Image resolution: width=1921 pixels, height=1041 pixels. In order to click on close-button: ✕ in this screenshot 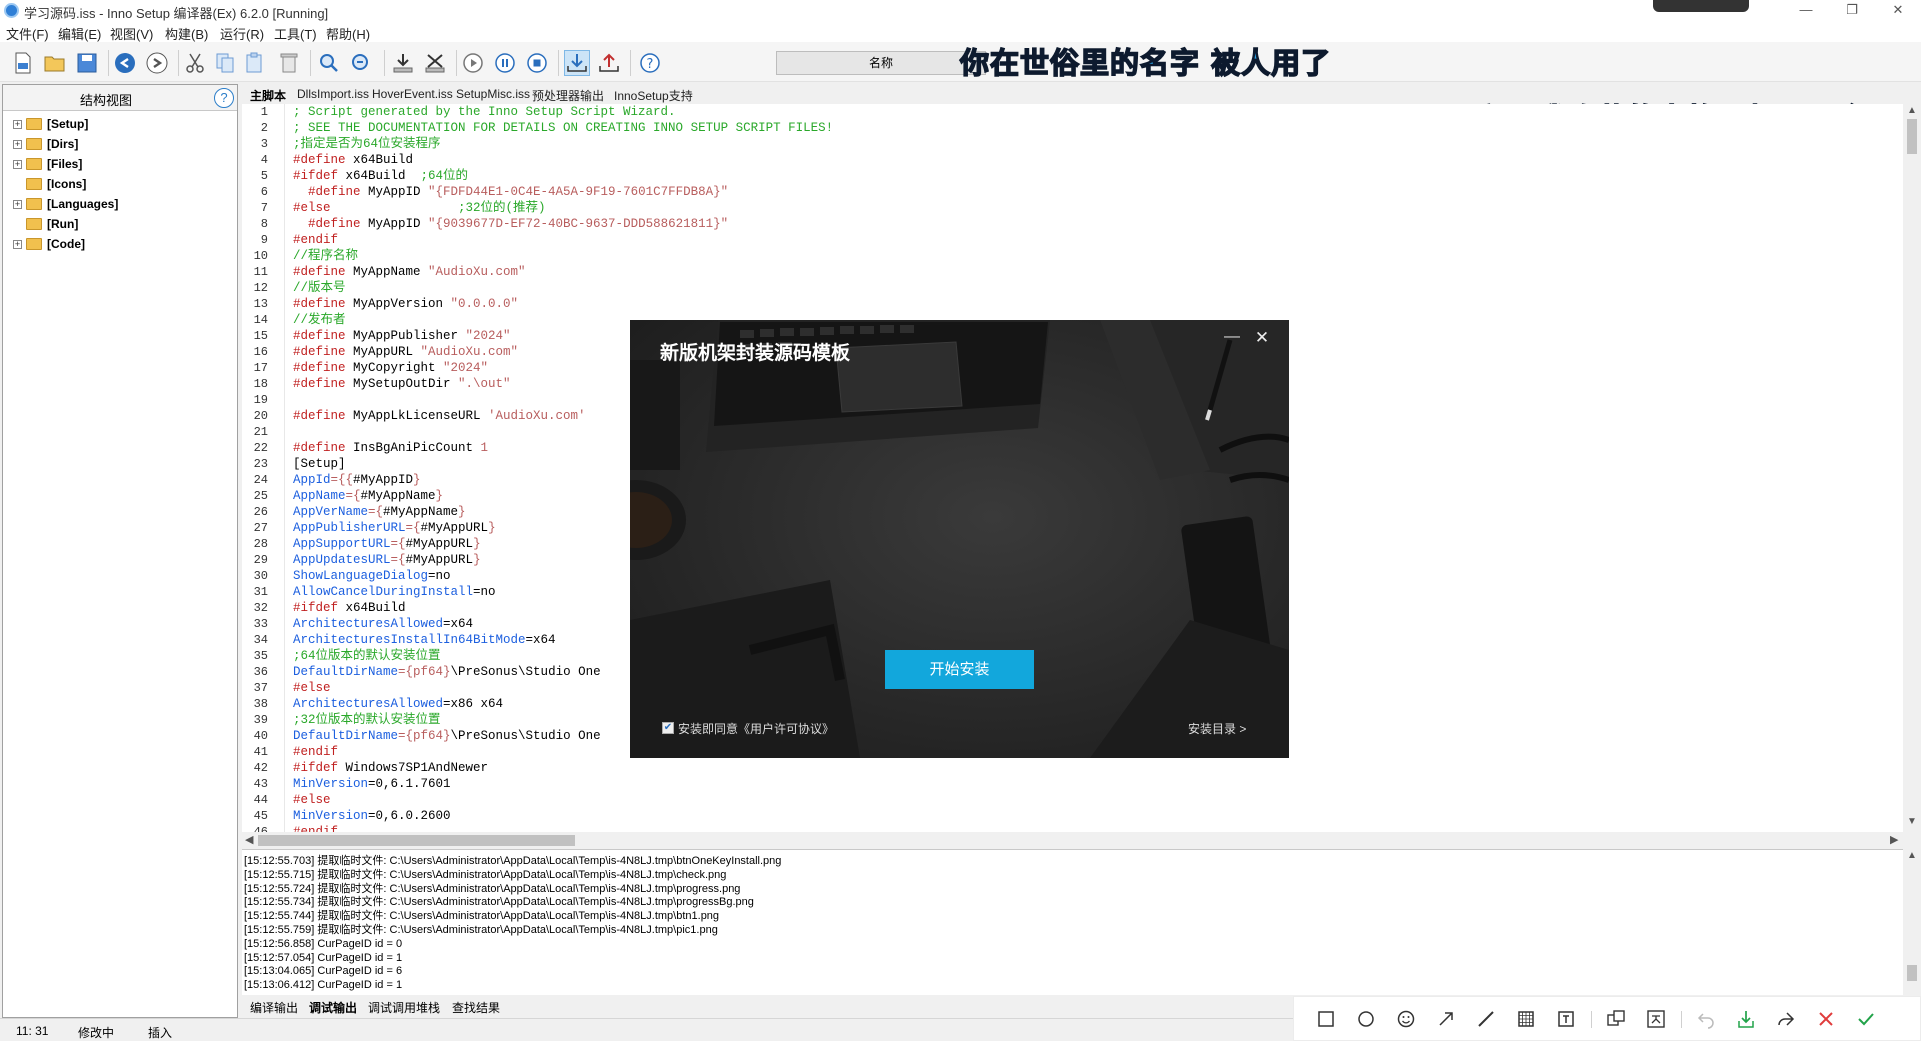, I will do `click(1898, 11)`.